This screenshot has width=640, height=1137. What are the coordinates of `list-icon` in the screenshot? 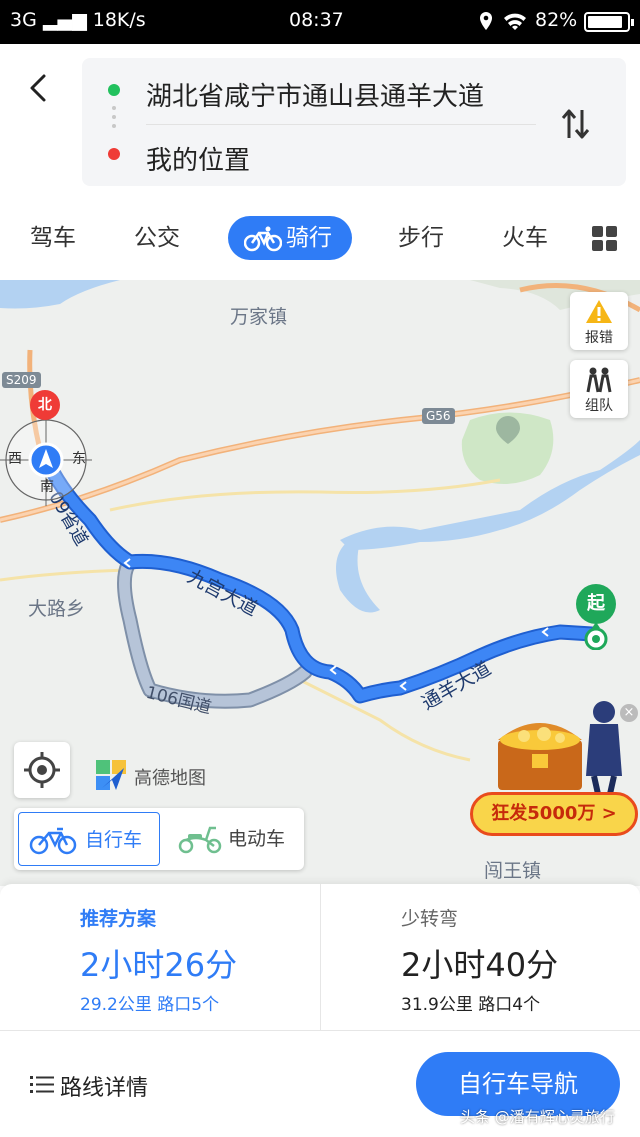 It's located at (42, 1084).